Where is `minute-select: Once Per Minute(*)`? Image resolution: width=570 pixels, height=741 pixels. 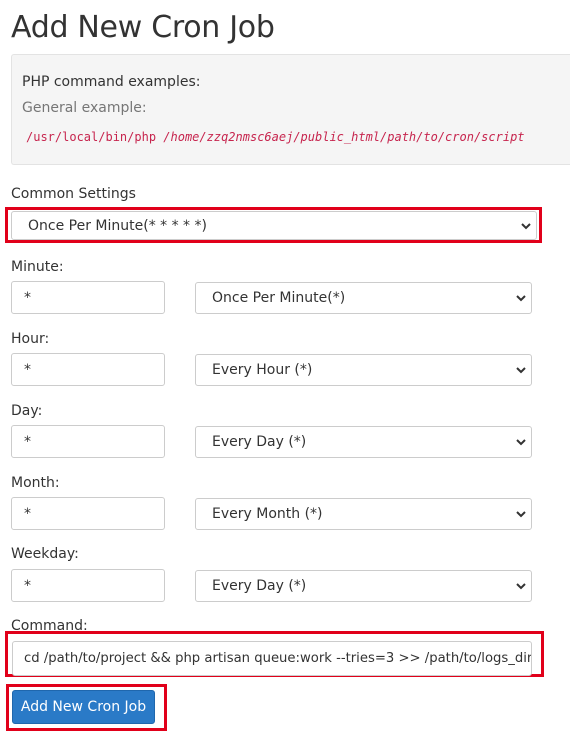 minute-select: Once Per Minute(*) is located at coordinates (363, 298).